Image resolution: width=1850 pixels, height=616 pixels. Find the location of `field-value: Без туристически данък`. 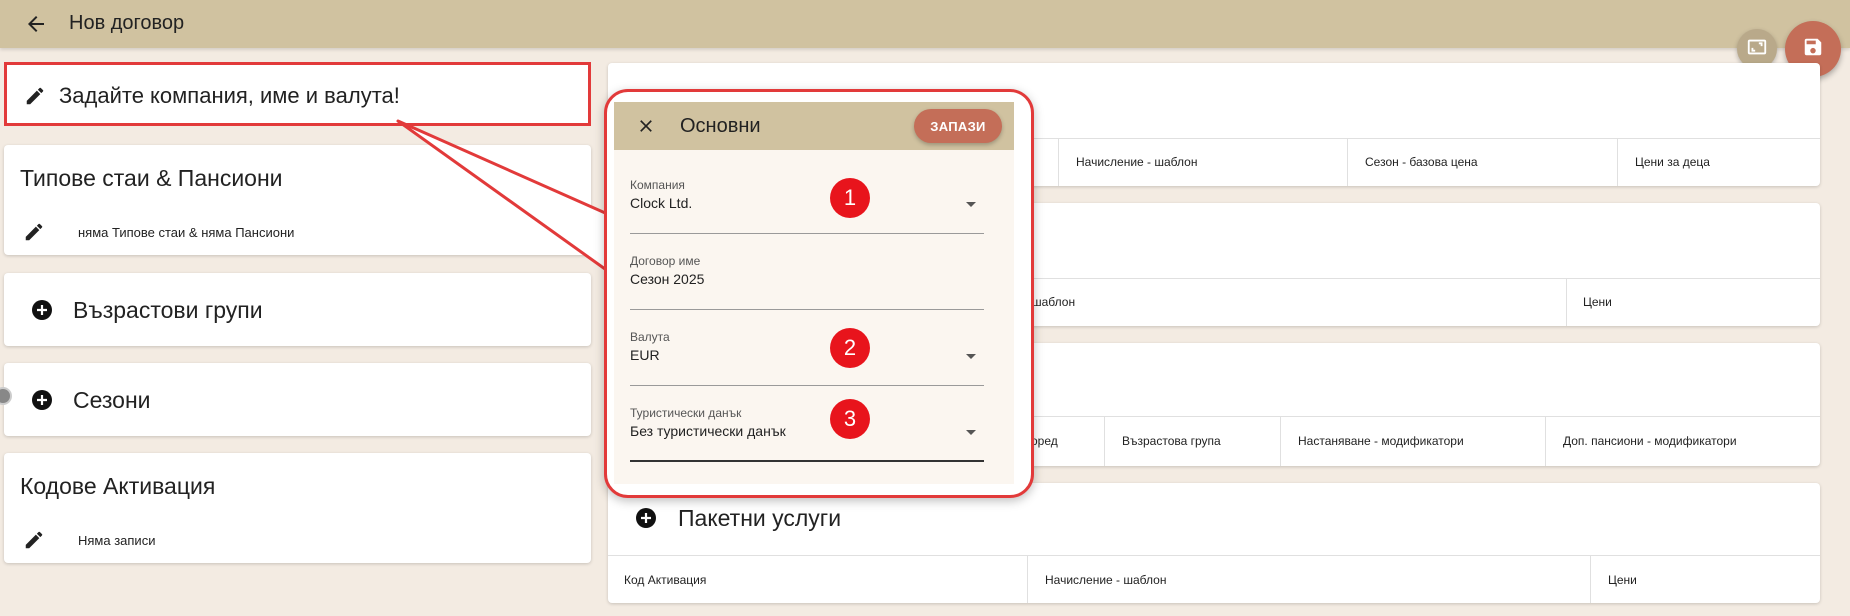

field-value: Без туристически данък is located at coordinates (708, 431).